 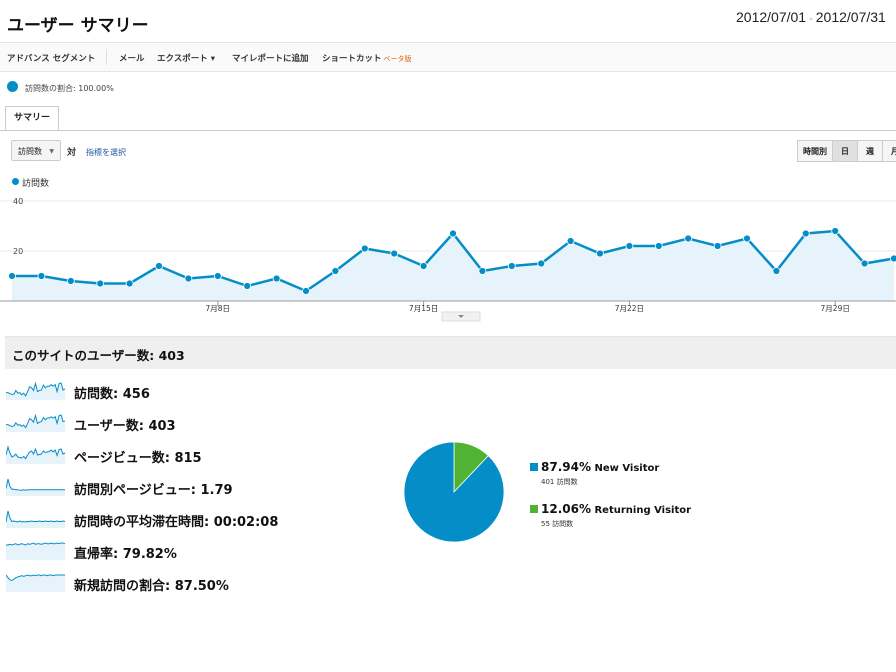 I want to click on legend-name: Returning Visitor, so click(x=641, y=510).